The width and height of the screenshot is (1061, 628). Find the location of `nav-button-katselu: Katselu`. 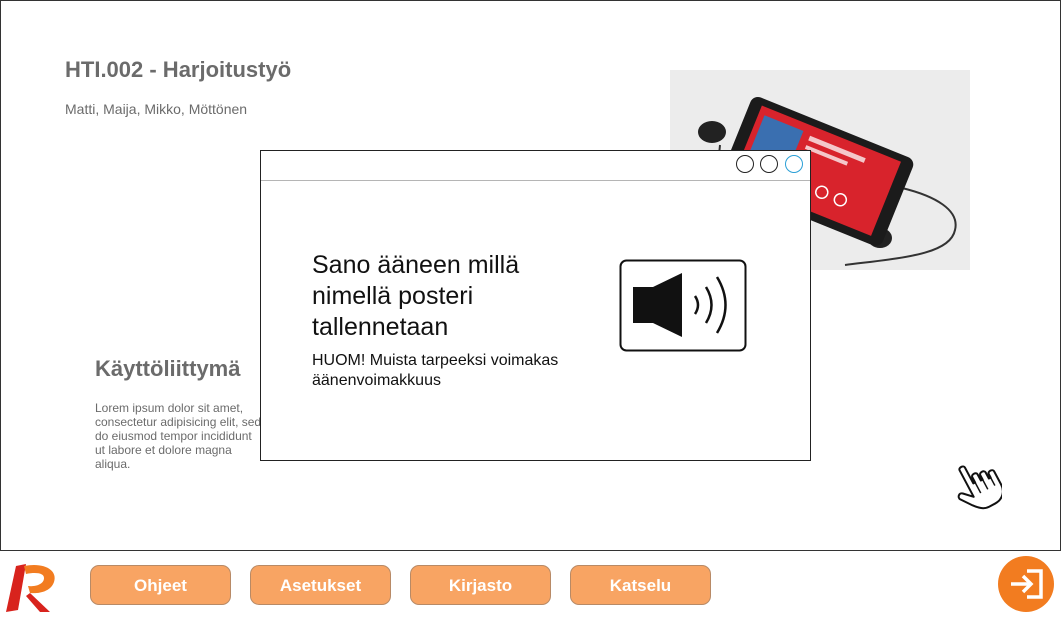

nav-button-katselu: Katselu is located at coordinates (640, 585).